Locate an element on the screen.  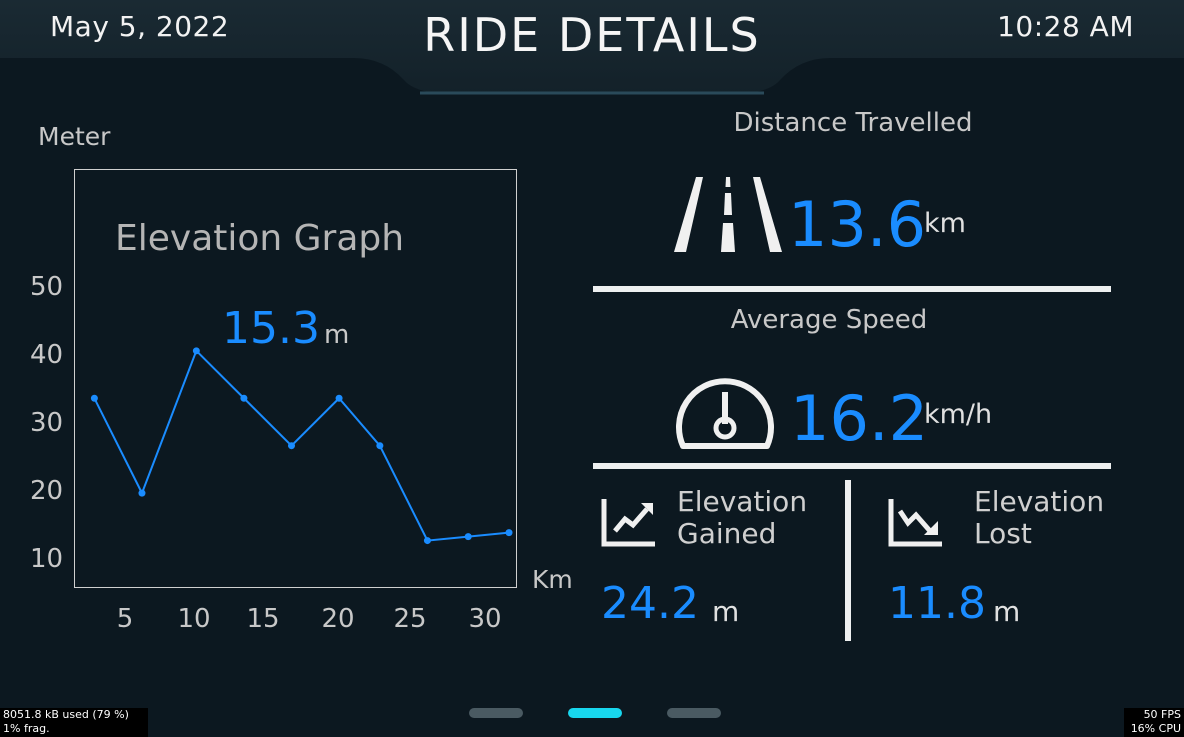
fps-readout: 50 FPS is located at coordinates (1162, 714).